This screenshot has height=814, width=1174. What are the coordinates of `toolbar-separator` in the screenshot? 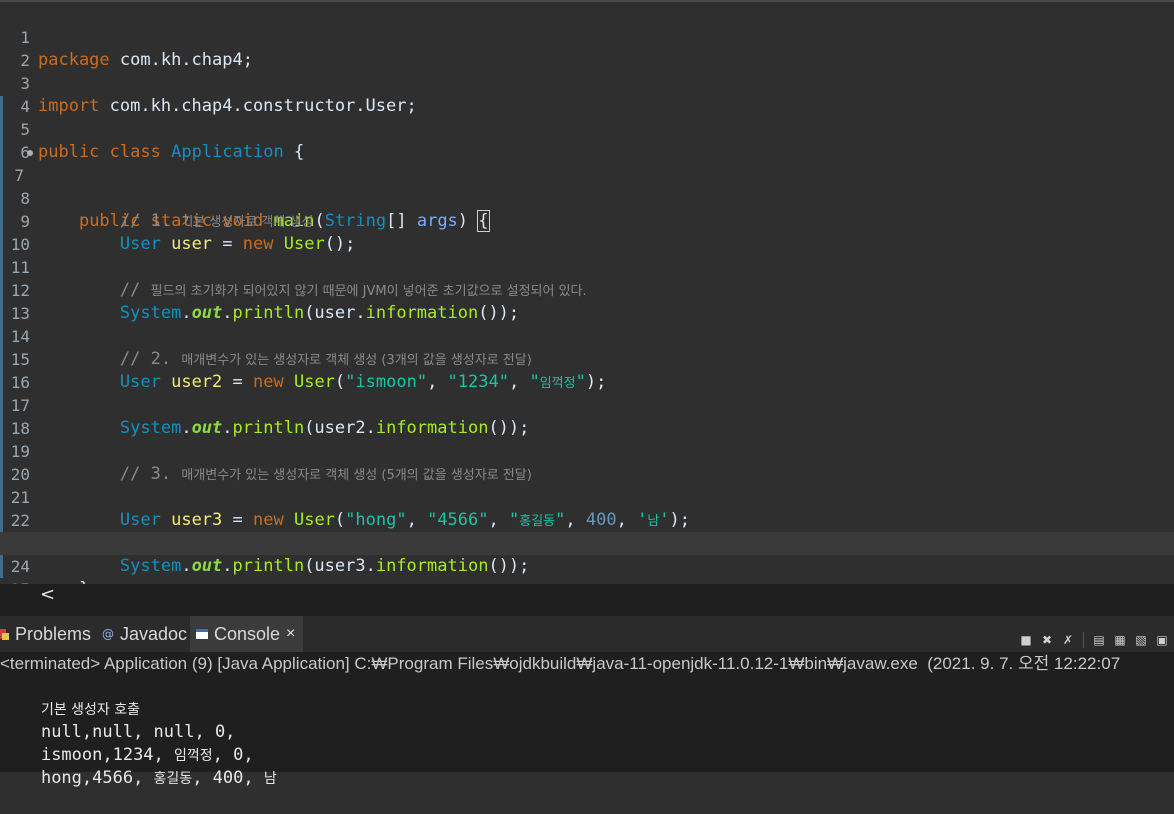 It's located at (1083, 640).